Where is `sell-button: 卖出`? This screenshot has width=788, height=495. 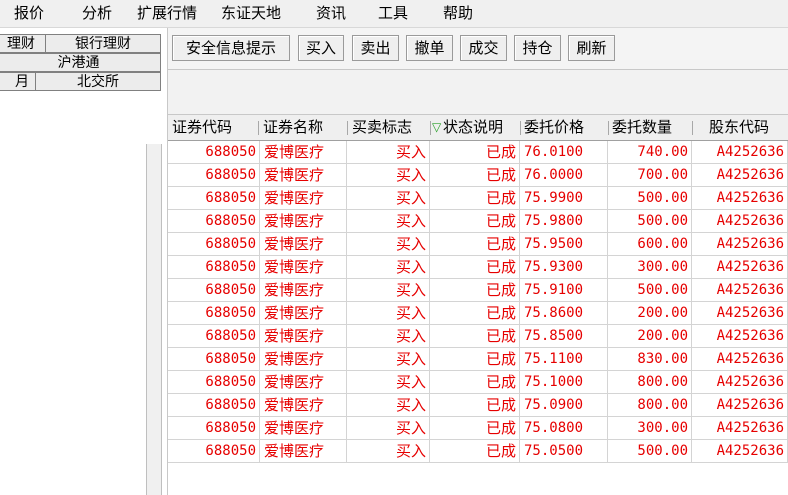
sell-button: 卖出 is located at coordinates (375, 48).